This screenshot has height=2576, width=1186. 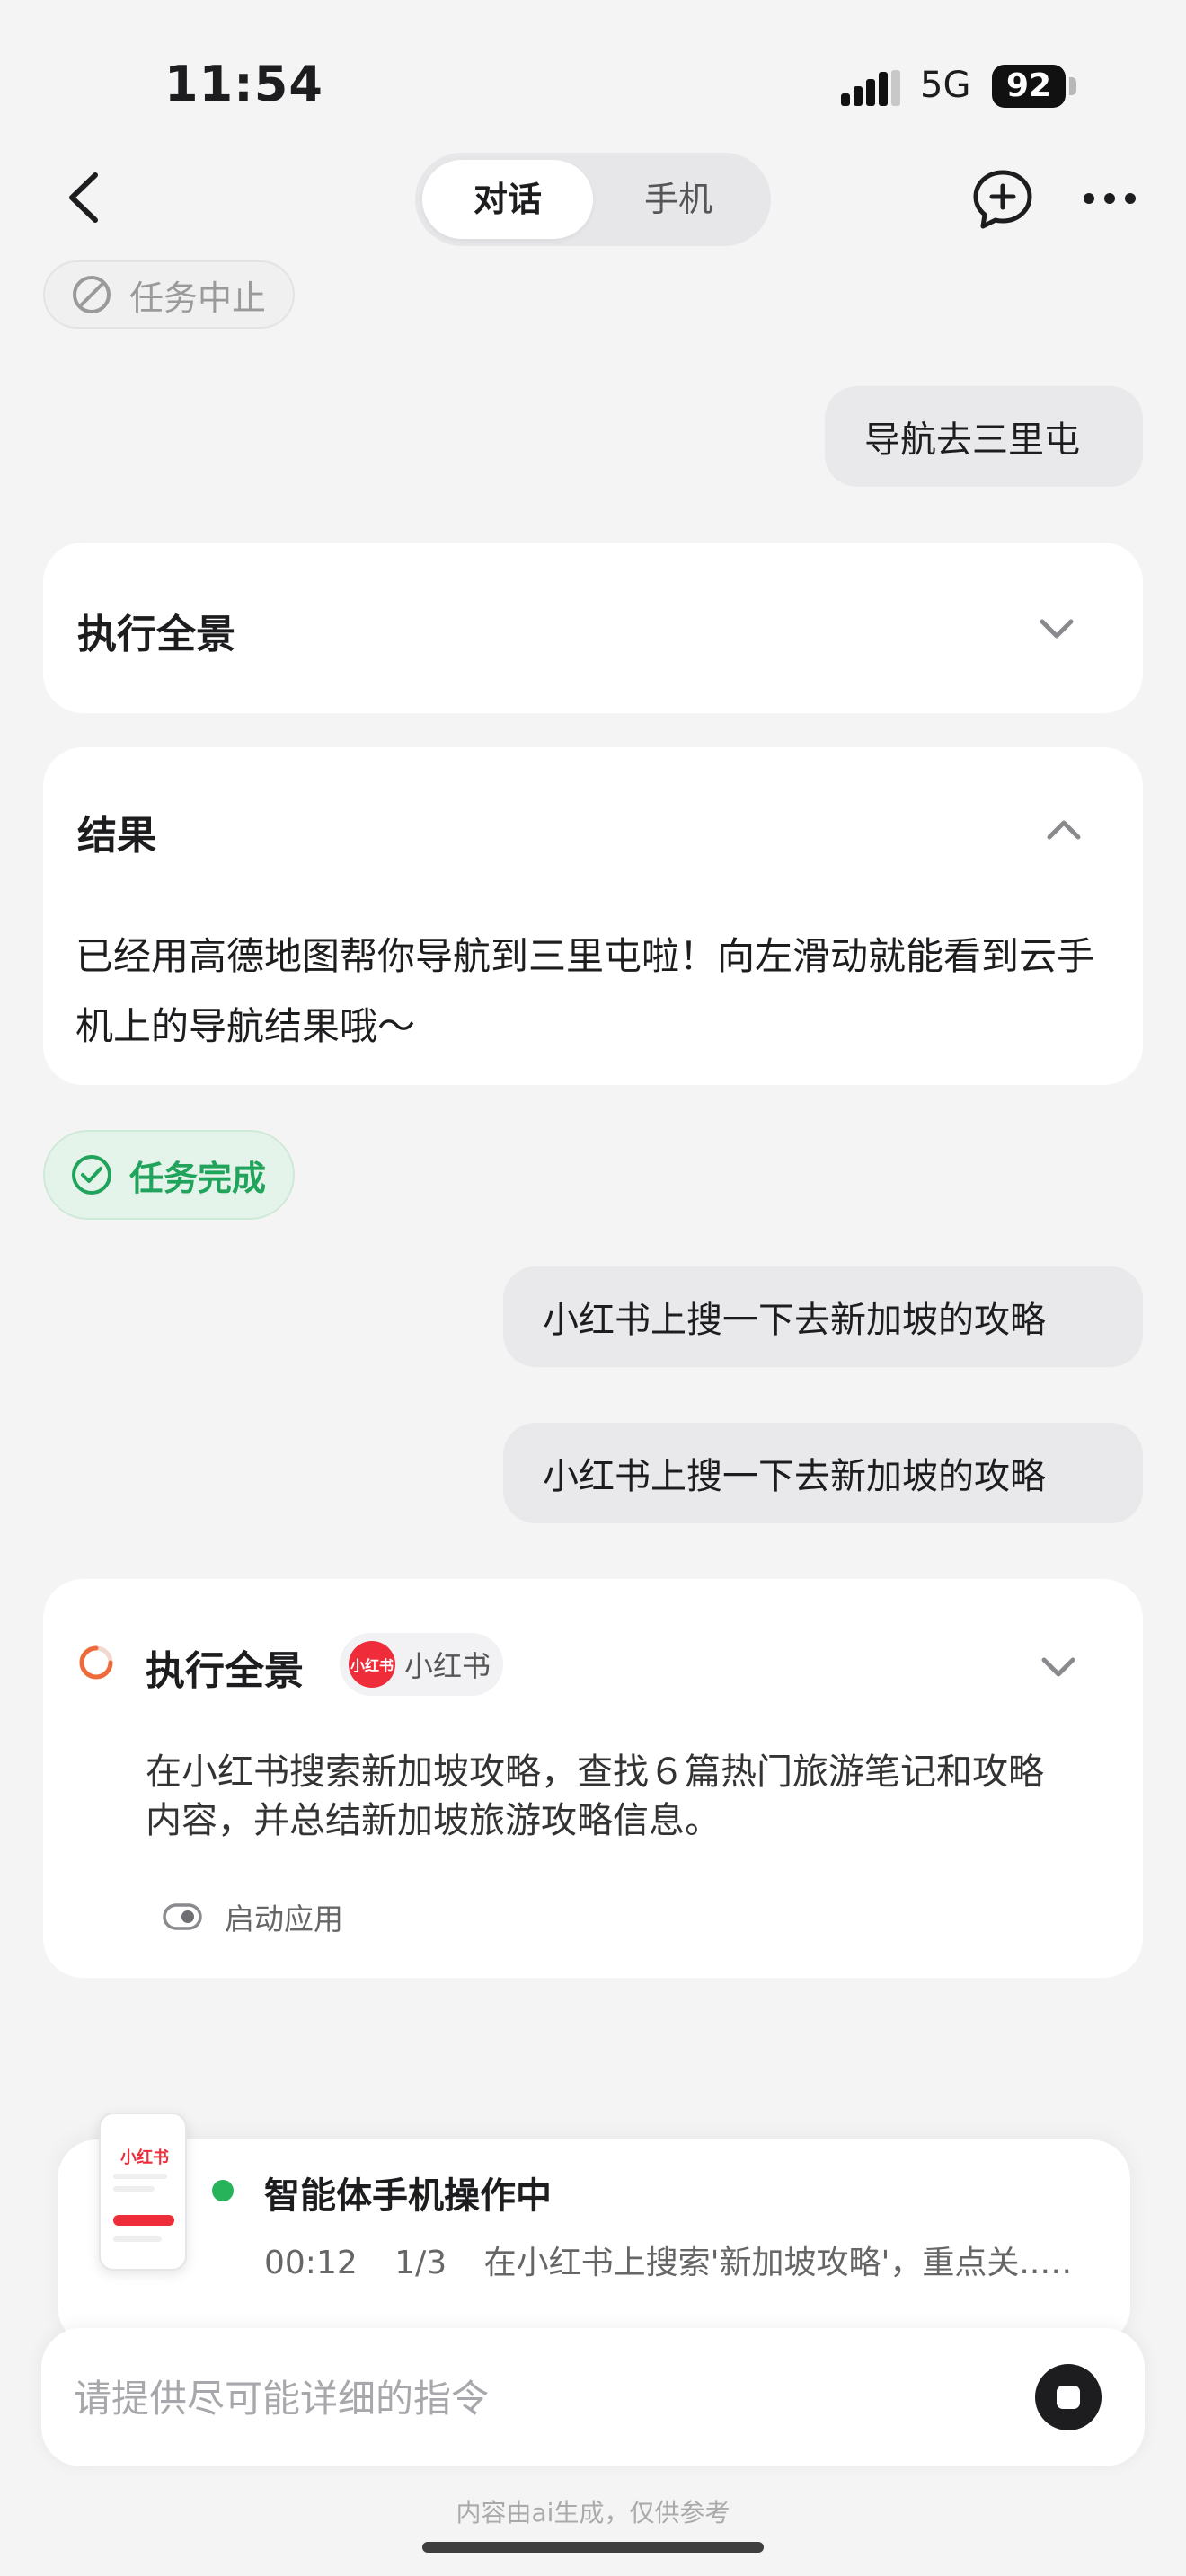 I want to click on stop-square-icon, so click(x=1068, y=2397).